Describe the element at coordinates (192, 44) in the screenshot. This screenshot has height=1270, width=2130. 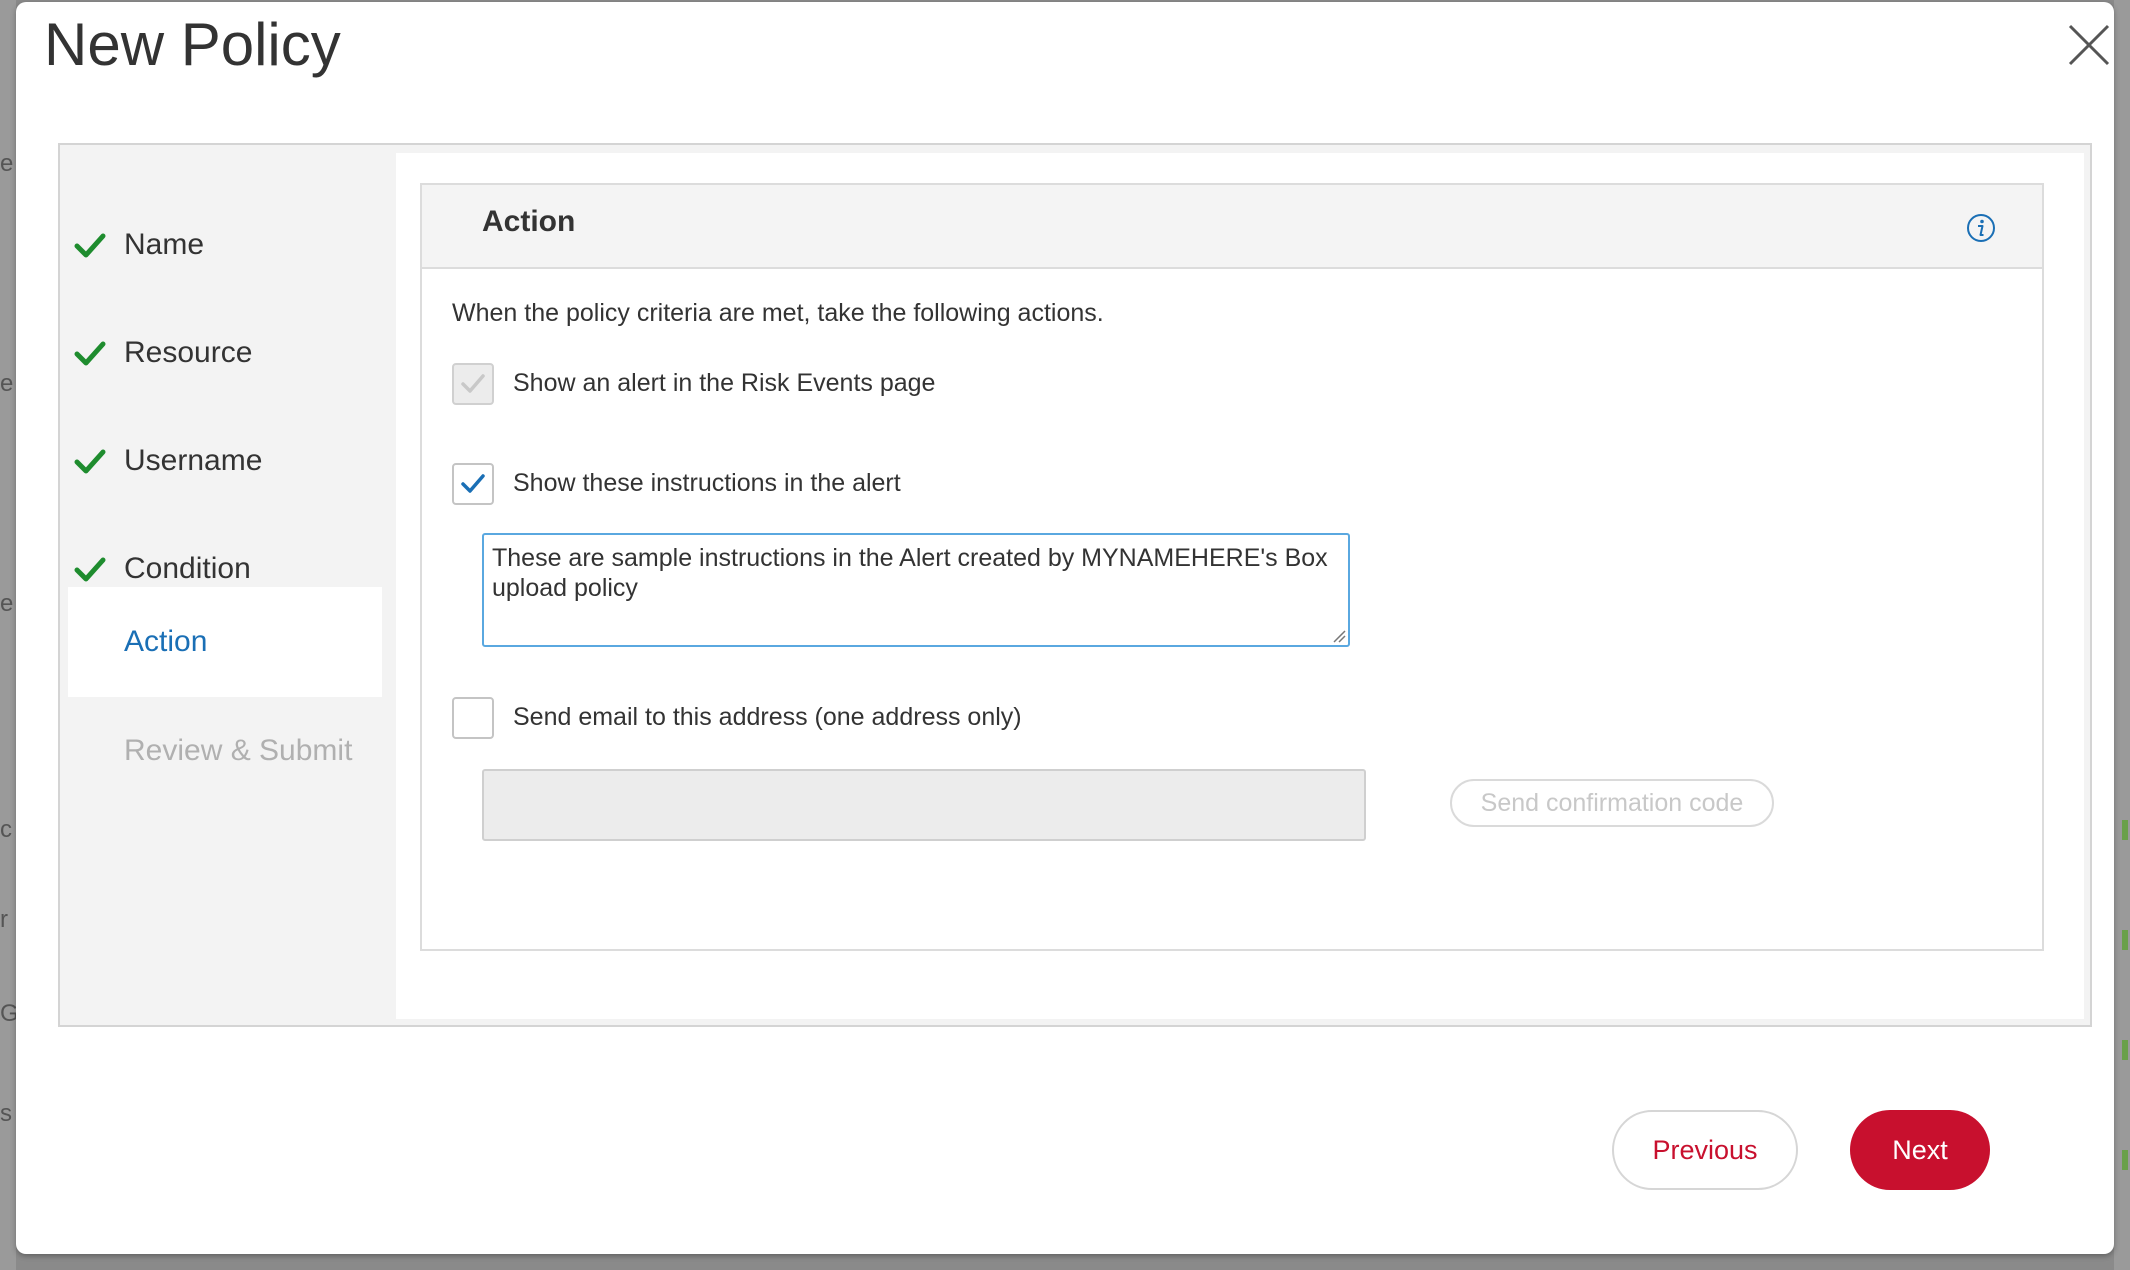
I see `modal-title: New Policy` at that location.